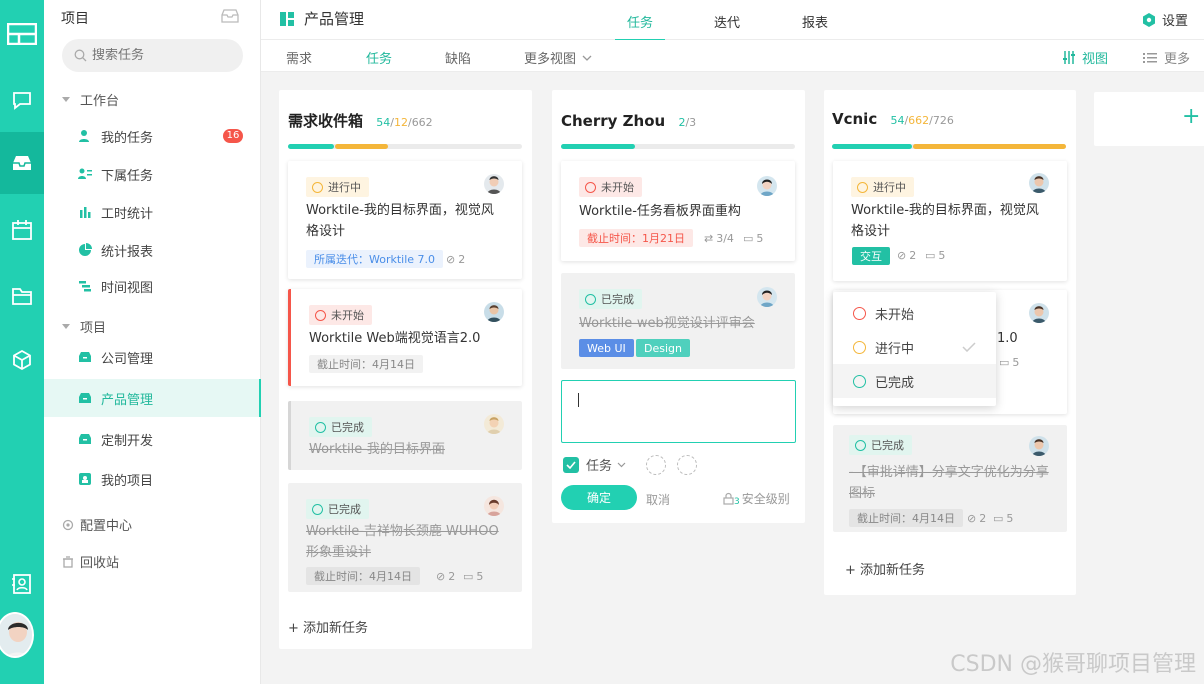  I want to click on contacts-icon, so click(22, 584).